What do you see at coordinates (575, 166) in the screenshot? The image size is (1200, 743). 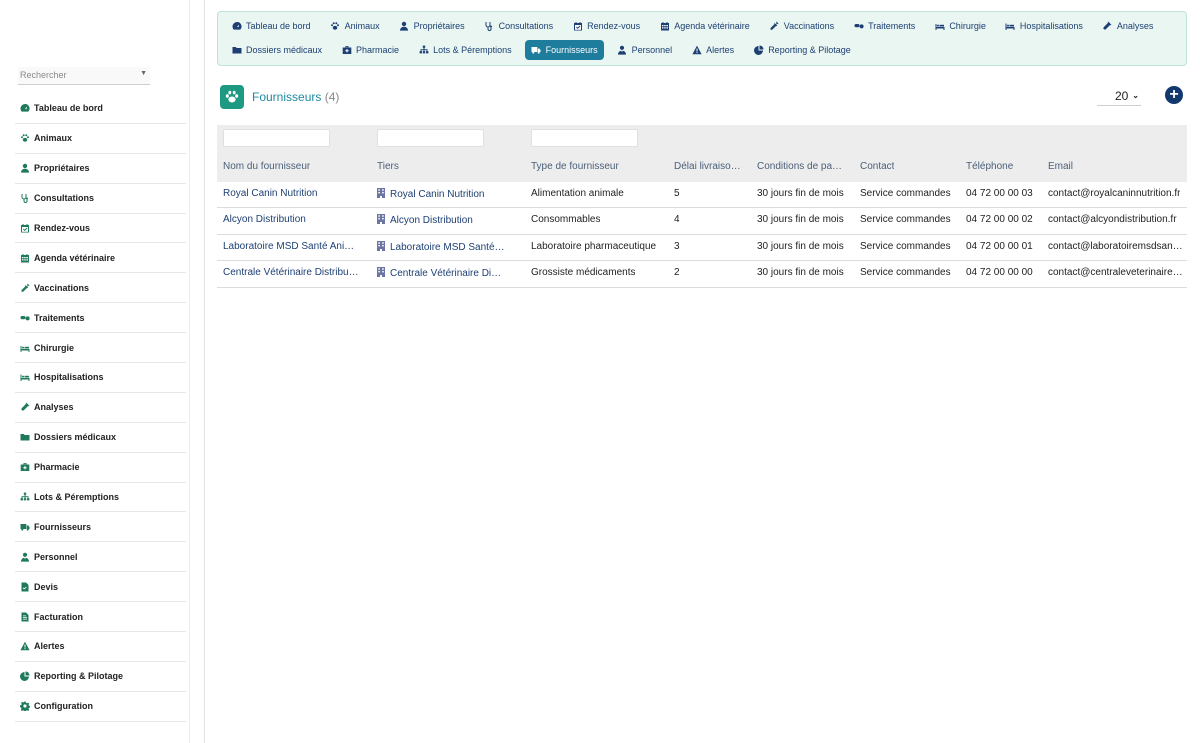 I see `column-header-3: Type de fournisseur` at bounding box center [575, 166].